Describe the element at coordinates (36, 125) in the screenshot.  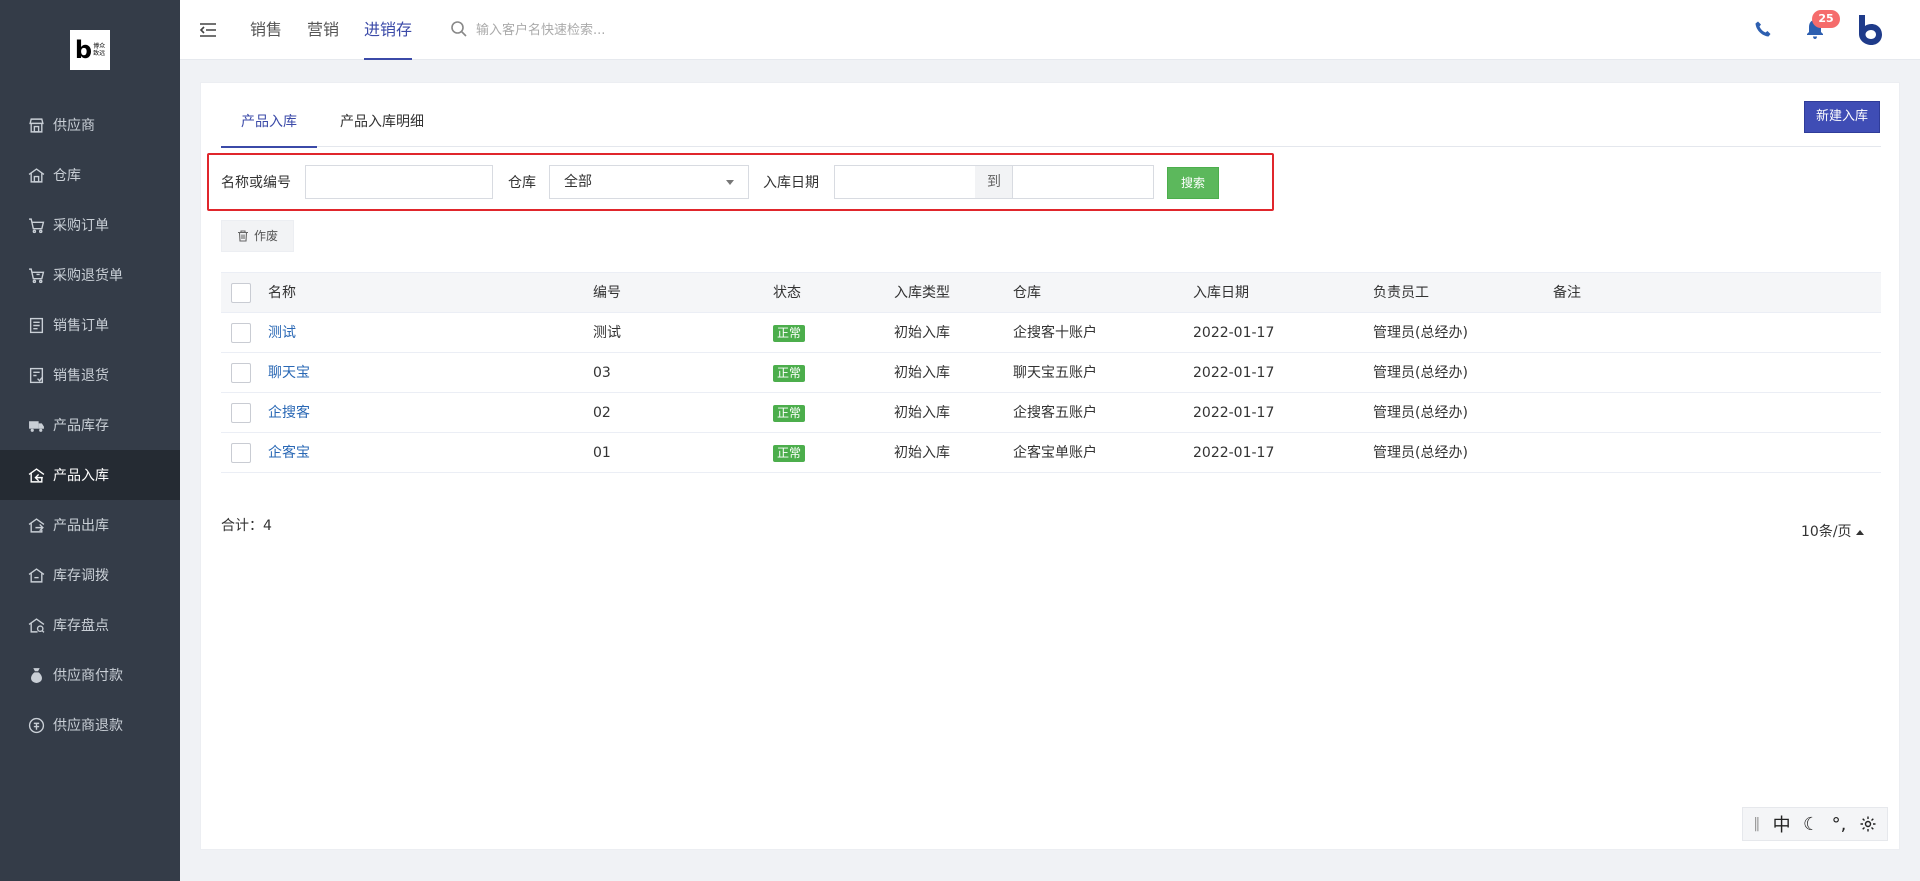
I see `supplier-icon` at that location.